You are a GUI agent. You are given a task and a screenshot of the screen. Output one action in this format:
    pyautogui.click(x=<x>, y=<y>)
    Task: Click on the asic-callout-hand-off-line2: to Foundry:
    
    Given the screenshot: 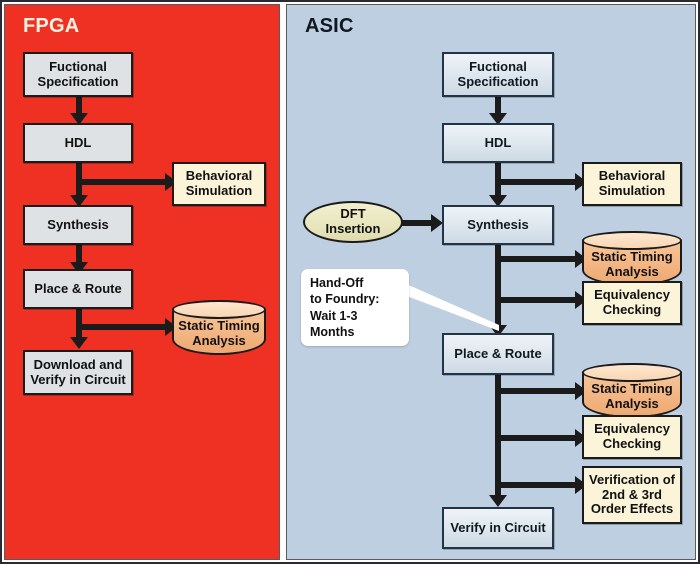 What is the action you would take?
    pyautogui.click(x=345, y=299)
    